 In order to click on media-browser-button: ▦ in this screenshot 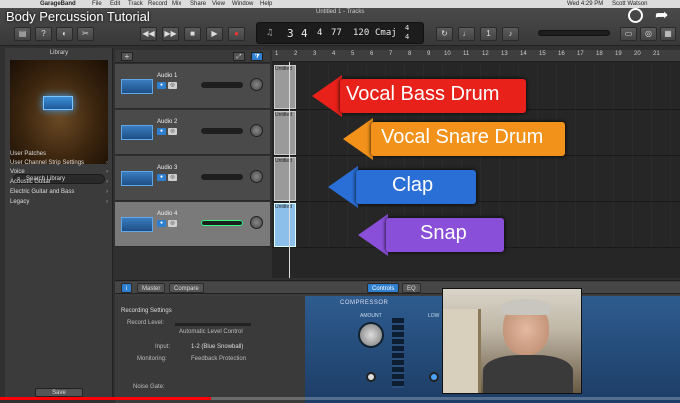, I will do `click(668, 34)`.